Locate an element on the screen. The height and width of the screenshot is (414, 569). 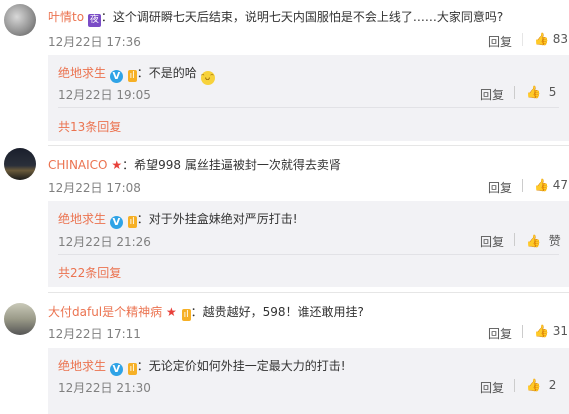
reply-text: ：无论定价如何外挂一定最大力的打击! is located at coordinates (241, 366).